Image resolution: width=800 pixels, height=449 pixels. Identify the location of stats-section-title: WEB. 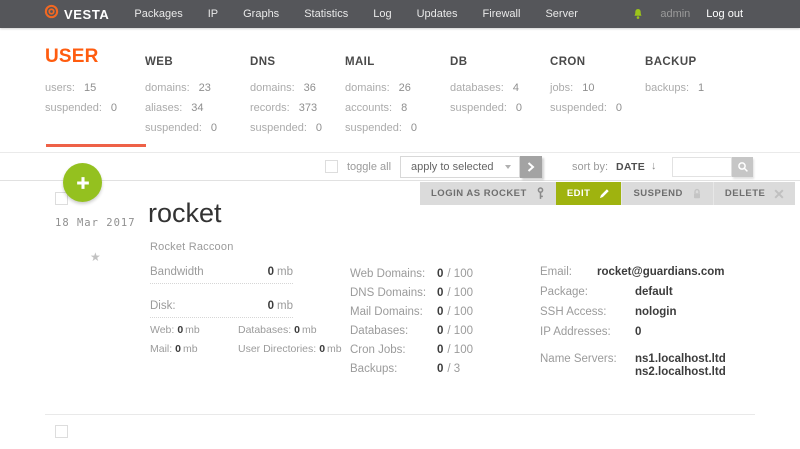
(181, 54).